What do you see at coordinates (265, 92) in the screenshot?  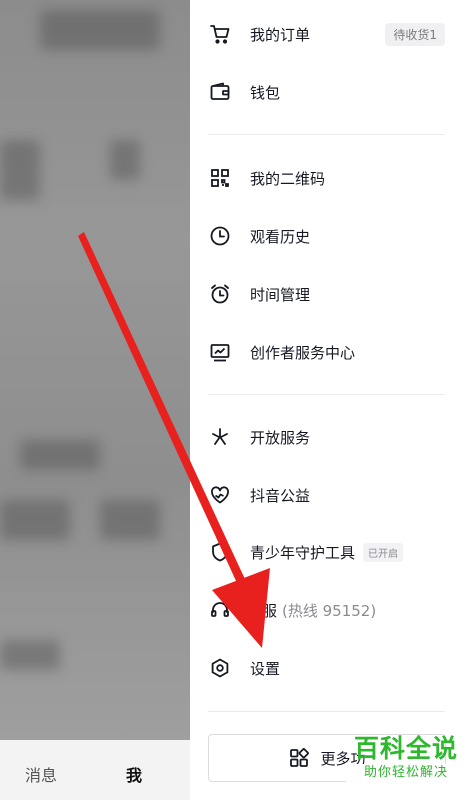 I see `menu-item-label: 钱包` at bounding box center [265, 92].